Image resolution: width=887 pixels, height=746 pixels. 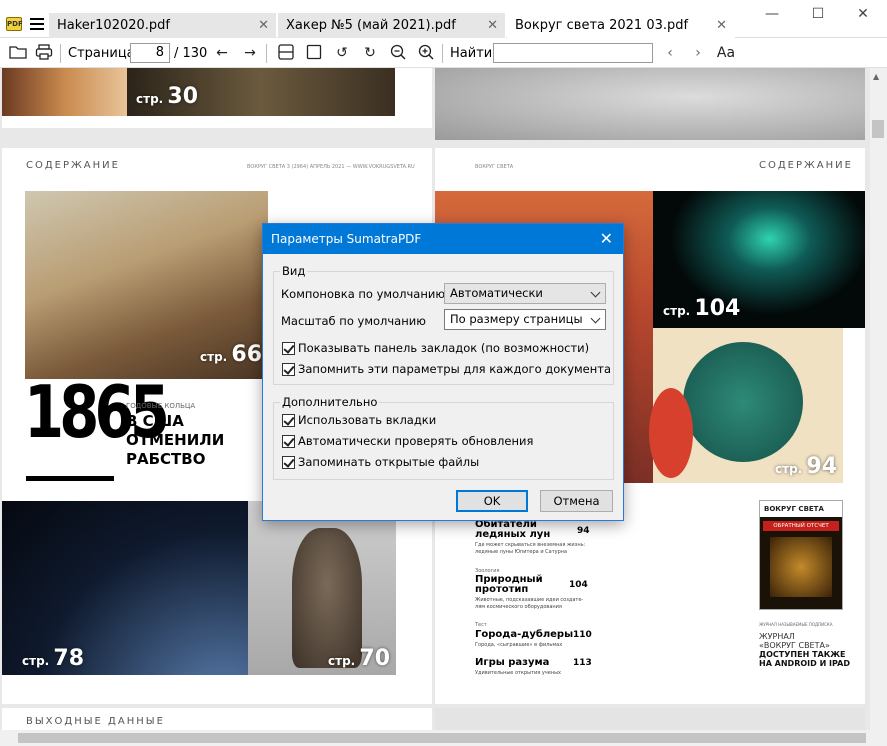 I want to click on check-updates-checkbox-label: Автоматически проверять обновления, so click(x=415, y=441).